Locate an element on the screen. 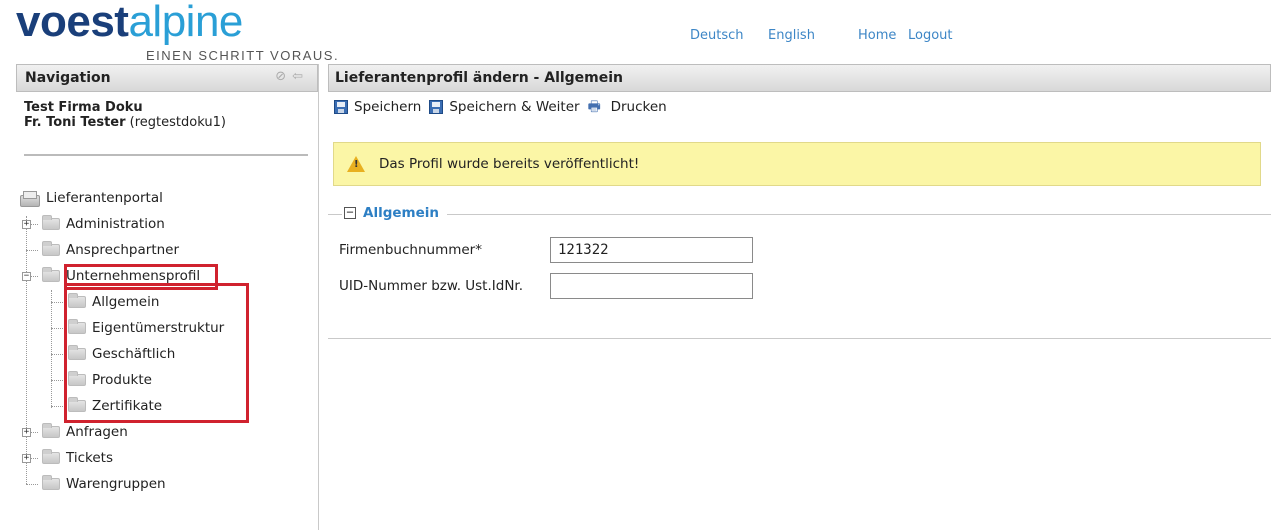  page-title: Lieferantenprofil ändern - Allgemein is located at coordinates (799, 78).